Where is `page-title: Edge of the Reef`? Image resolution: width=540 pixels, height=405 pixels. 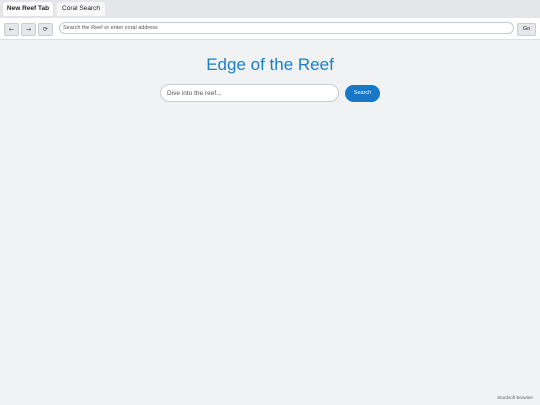
page-title: Edge of the Reef is located at coordinates (270, 64).